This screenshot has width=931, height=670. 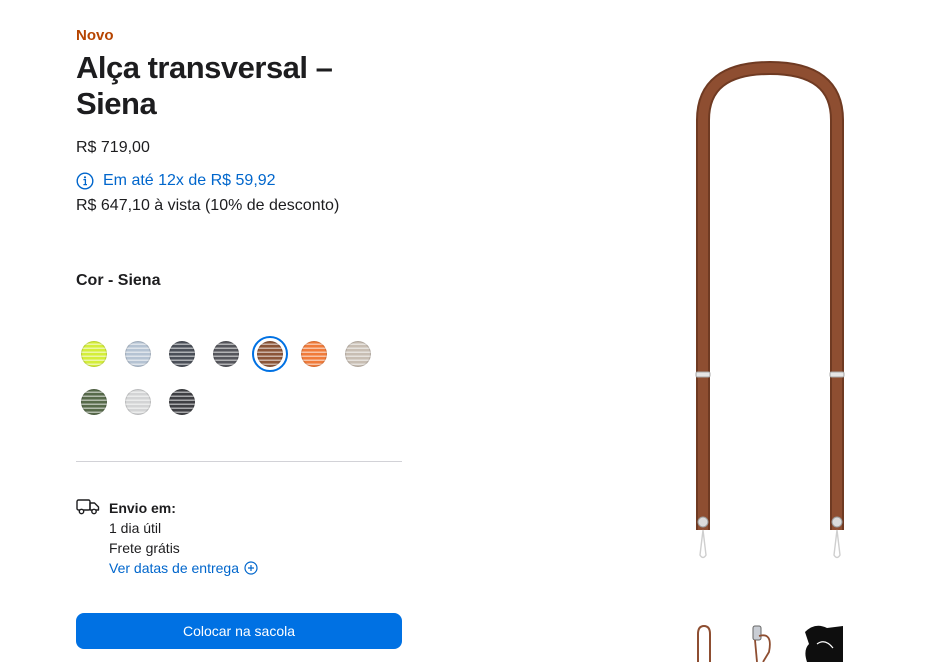 I want to click on installments-text: Em até 12x de R$ 59,92, so click(x=189, y=180).